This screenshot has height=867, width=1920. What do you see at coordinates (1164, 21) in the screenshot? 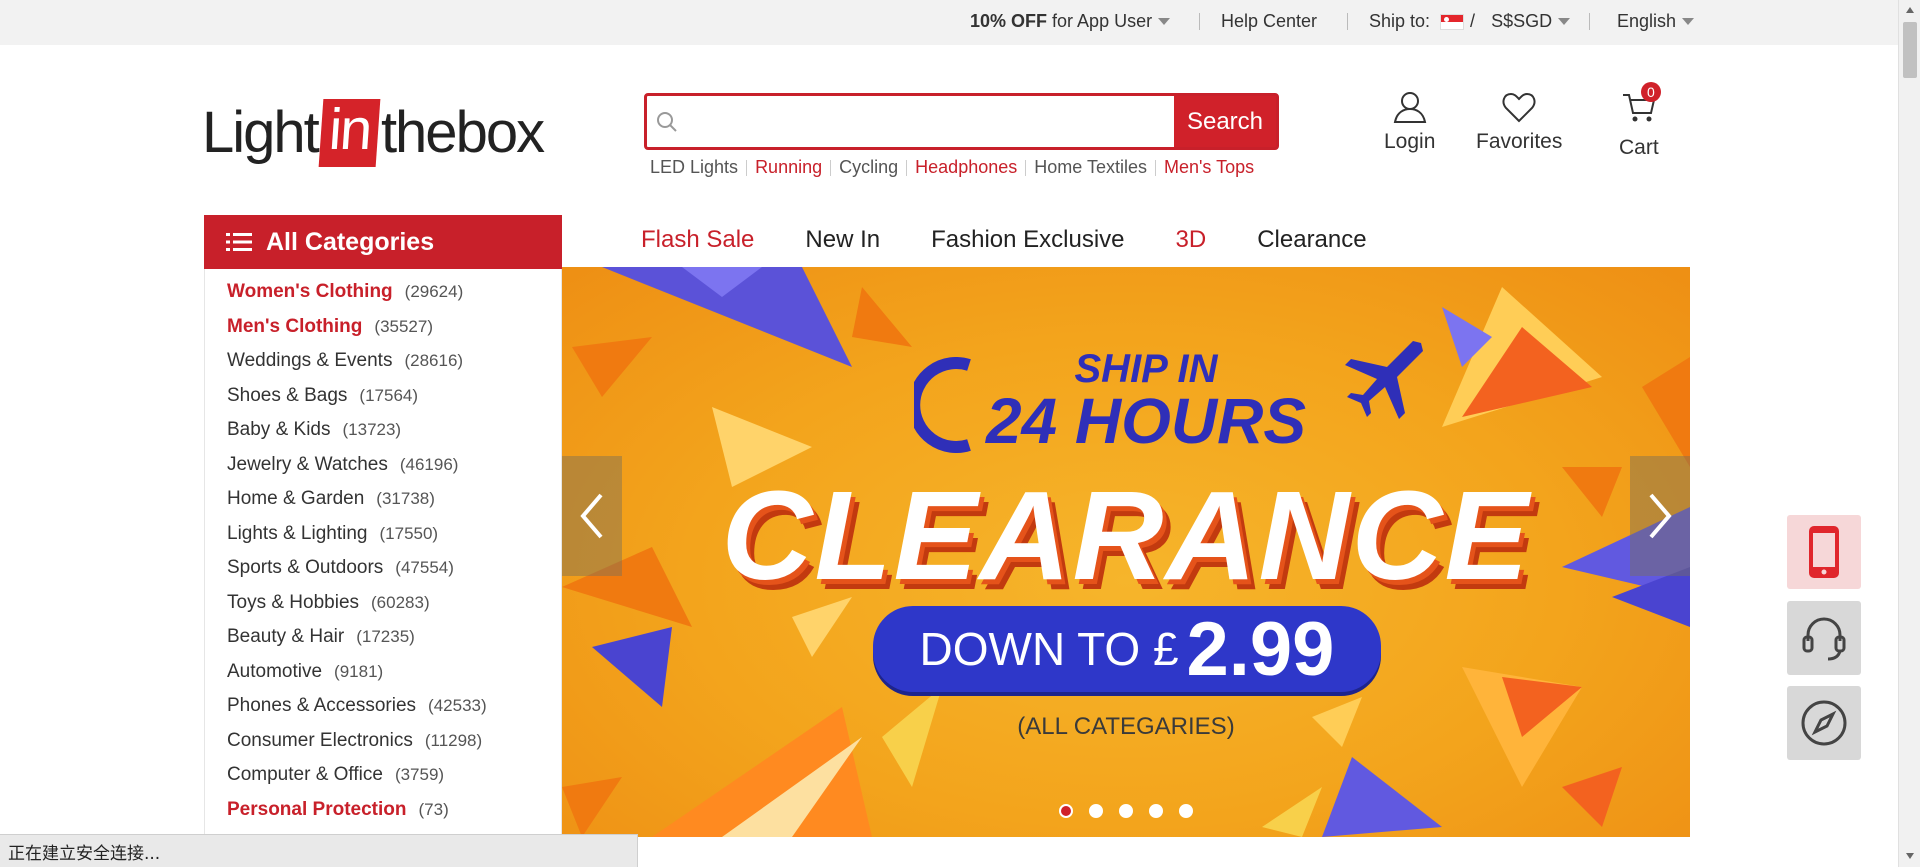
I see `chevron-down-icon` at bounding box center [1164, 21].